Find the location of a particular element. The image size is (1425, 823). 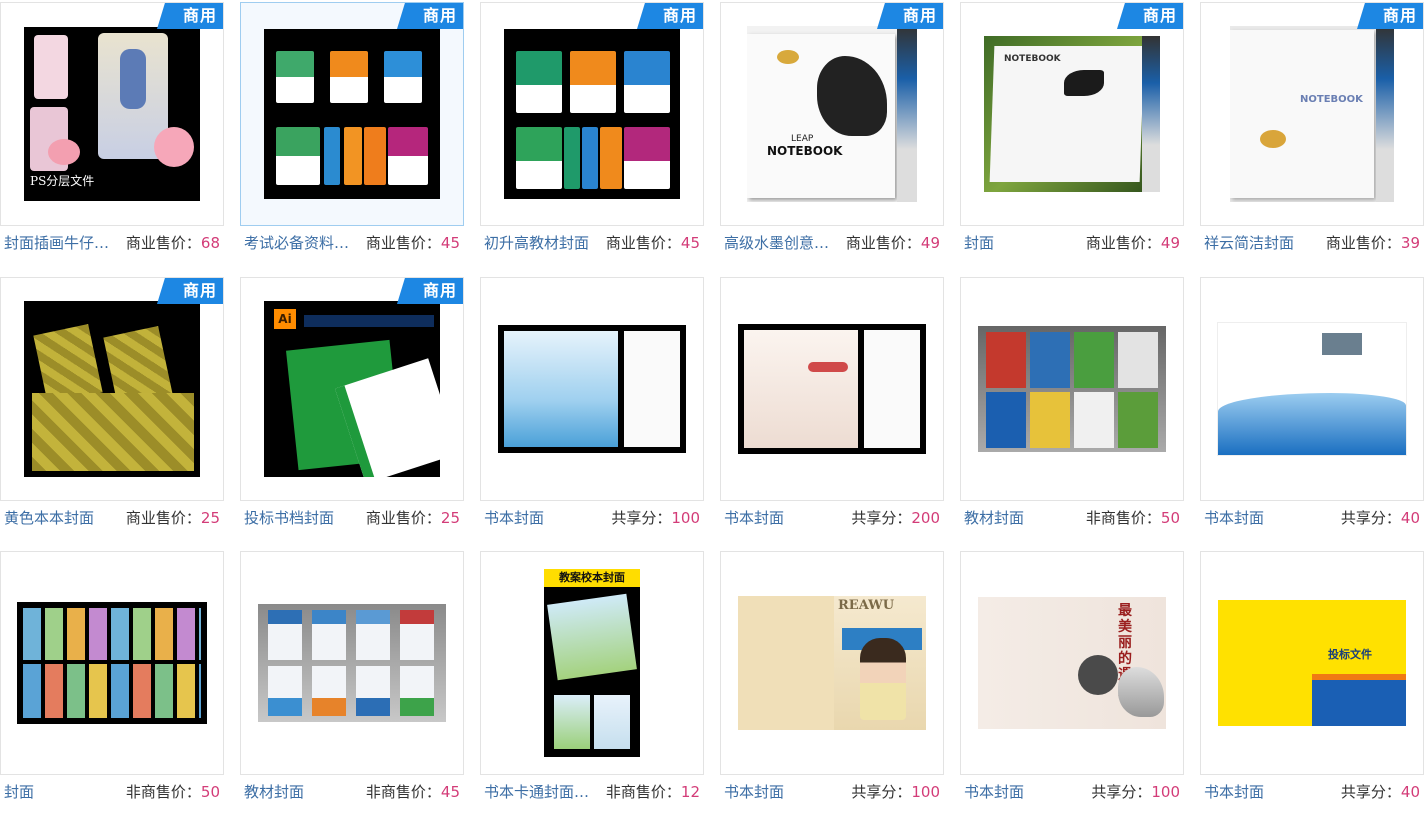

product-title: 黄色本本封面 is located at coordinates (65, 518).